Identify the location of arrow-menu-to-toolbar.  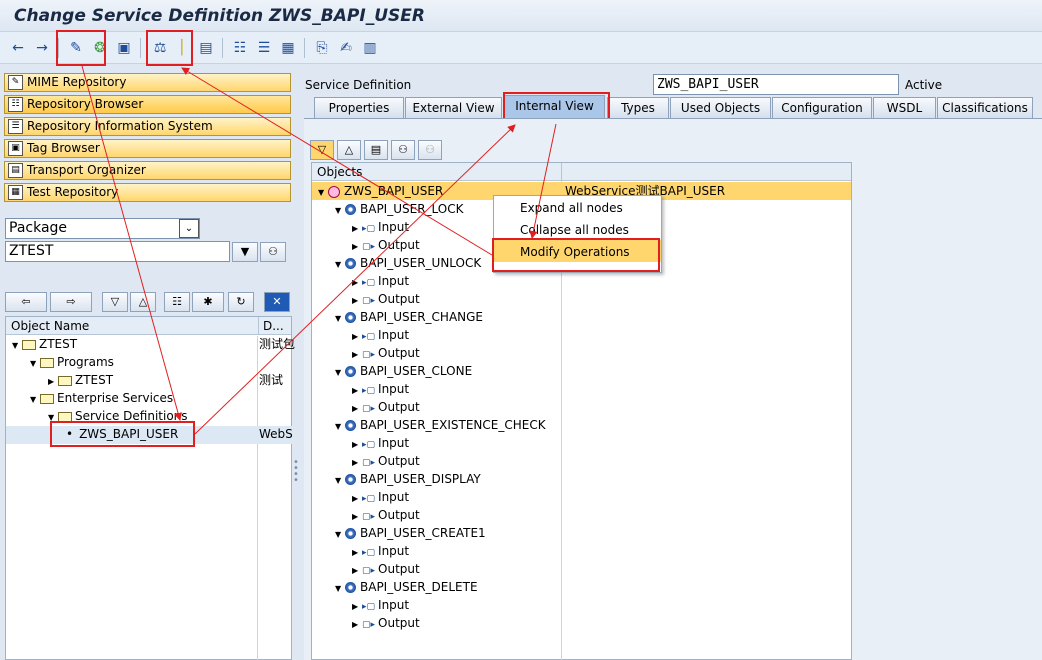
(337, 161).